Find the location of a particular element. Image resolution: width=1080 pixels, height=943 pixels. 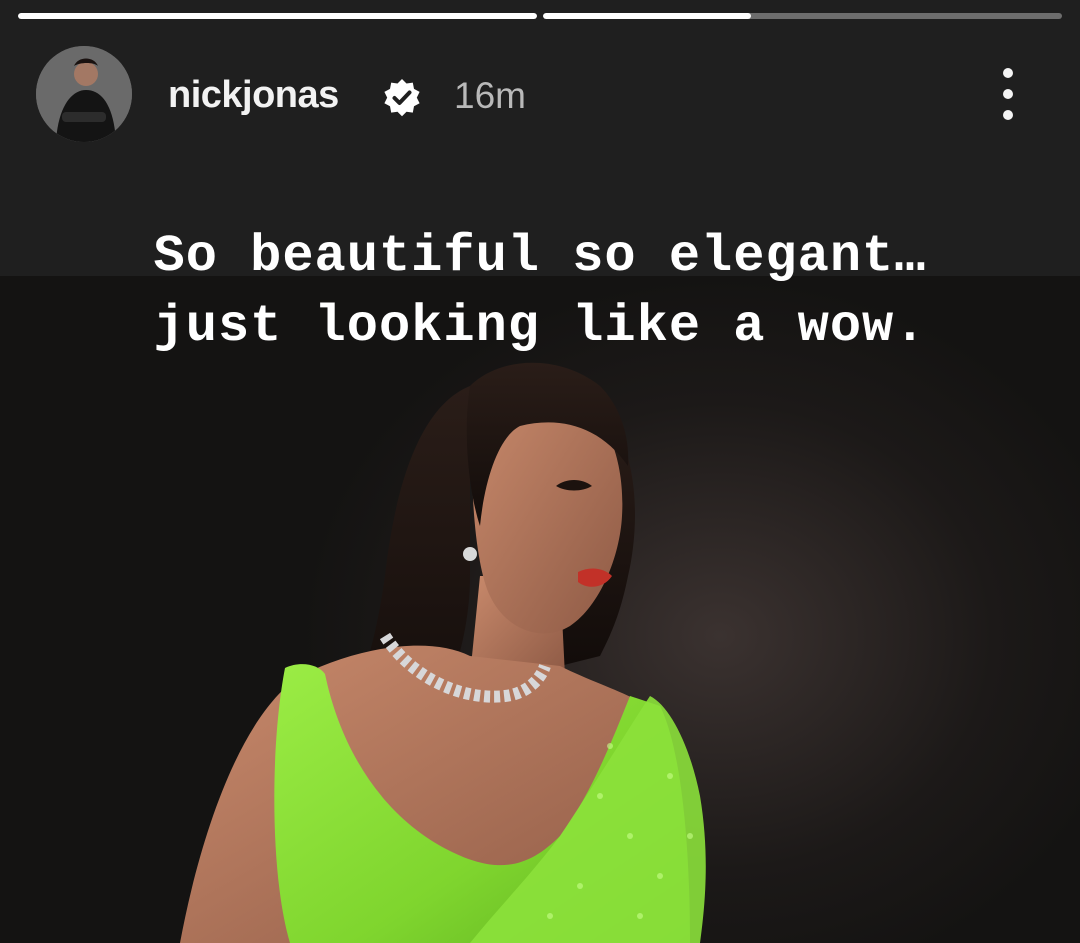

caption-line-2: just looking like a wow. is located at coordinates (540, 326).